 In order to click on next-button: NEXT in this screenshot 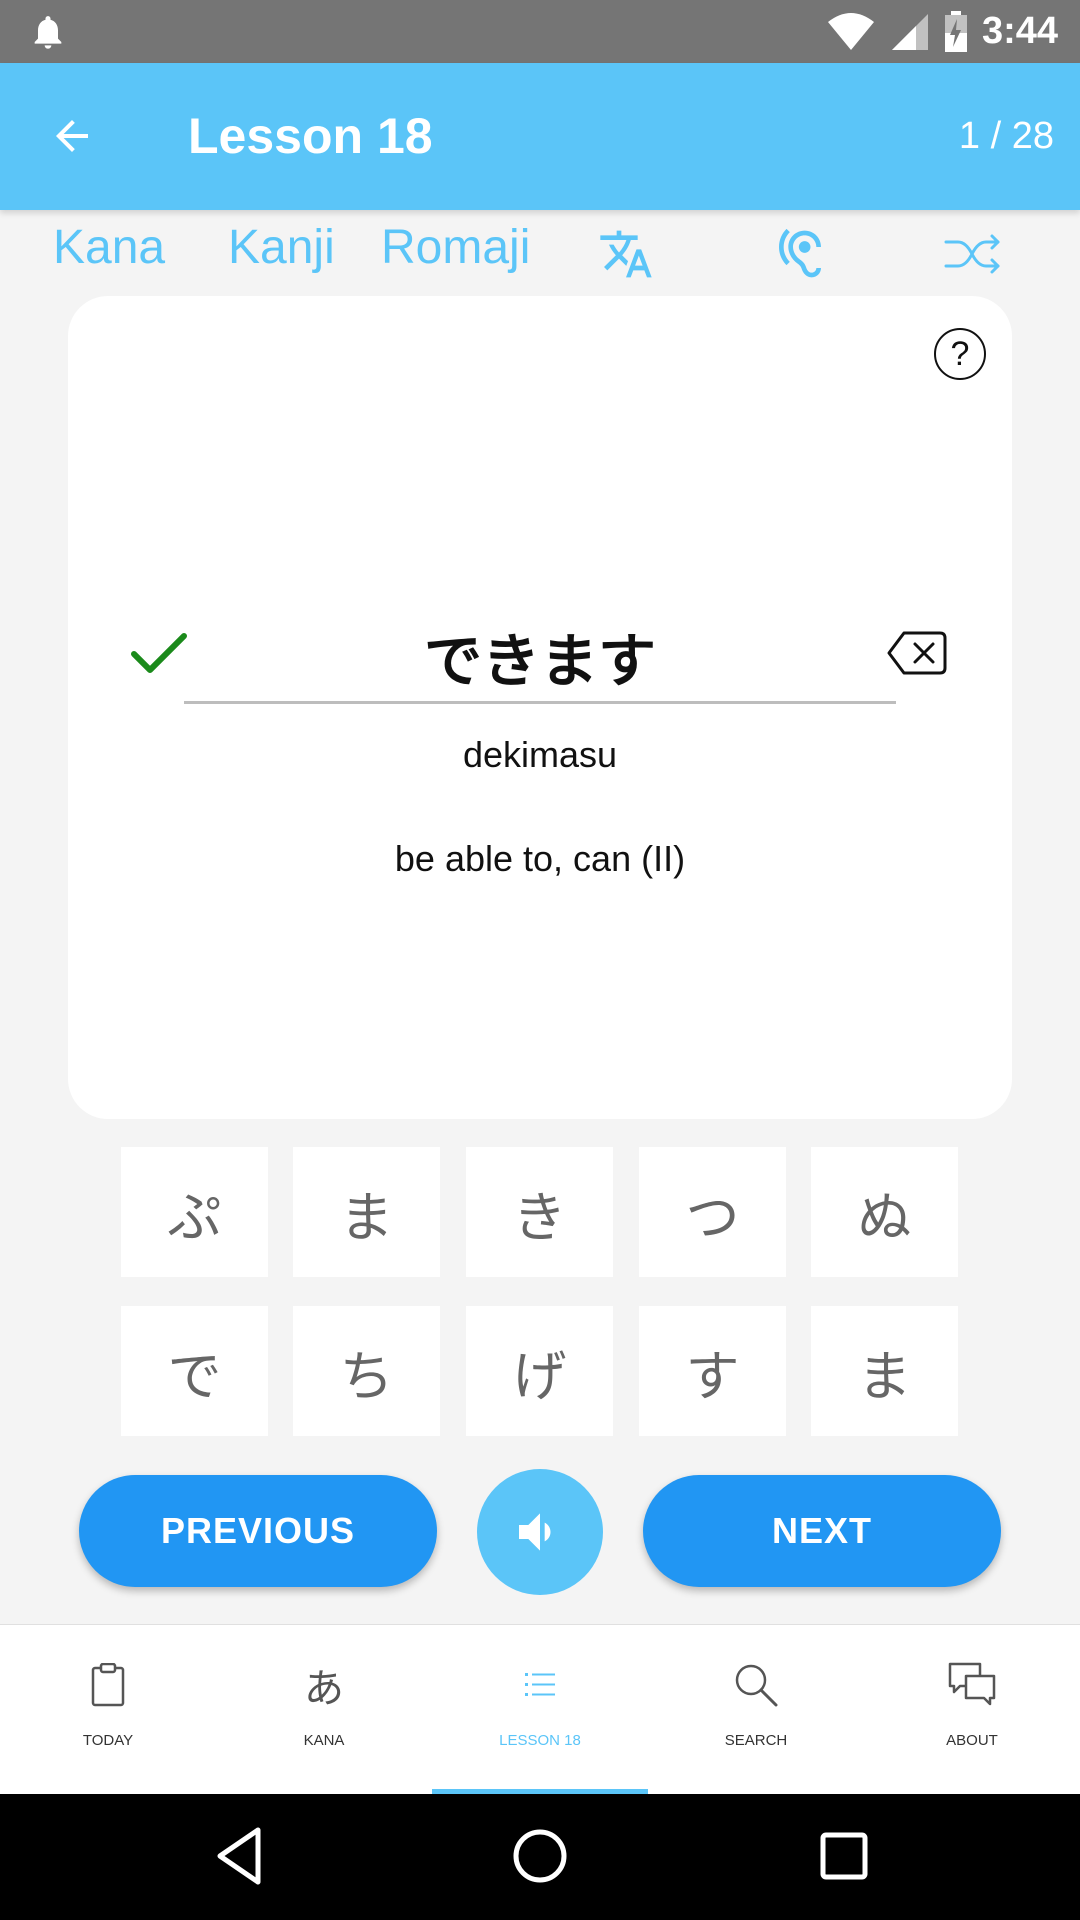, I will do `click(822, 1531)`.